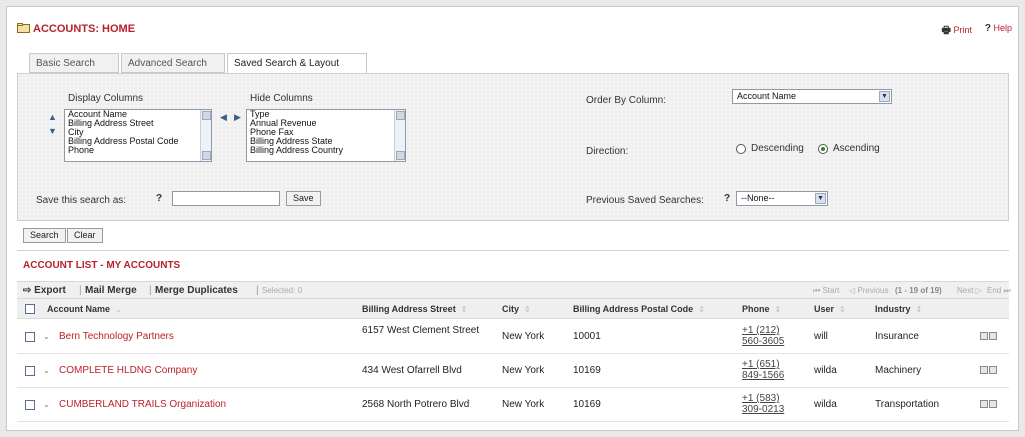 This screenshot has width=1025, height=437. I want to click on clear-button: Clear, so click(85, 235).